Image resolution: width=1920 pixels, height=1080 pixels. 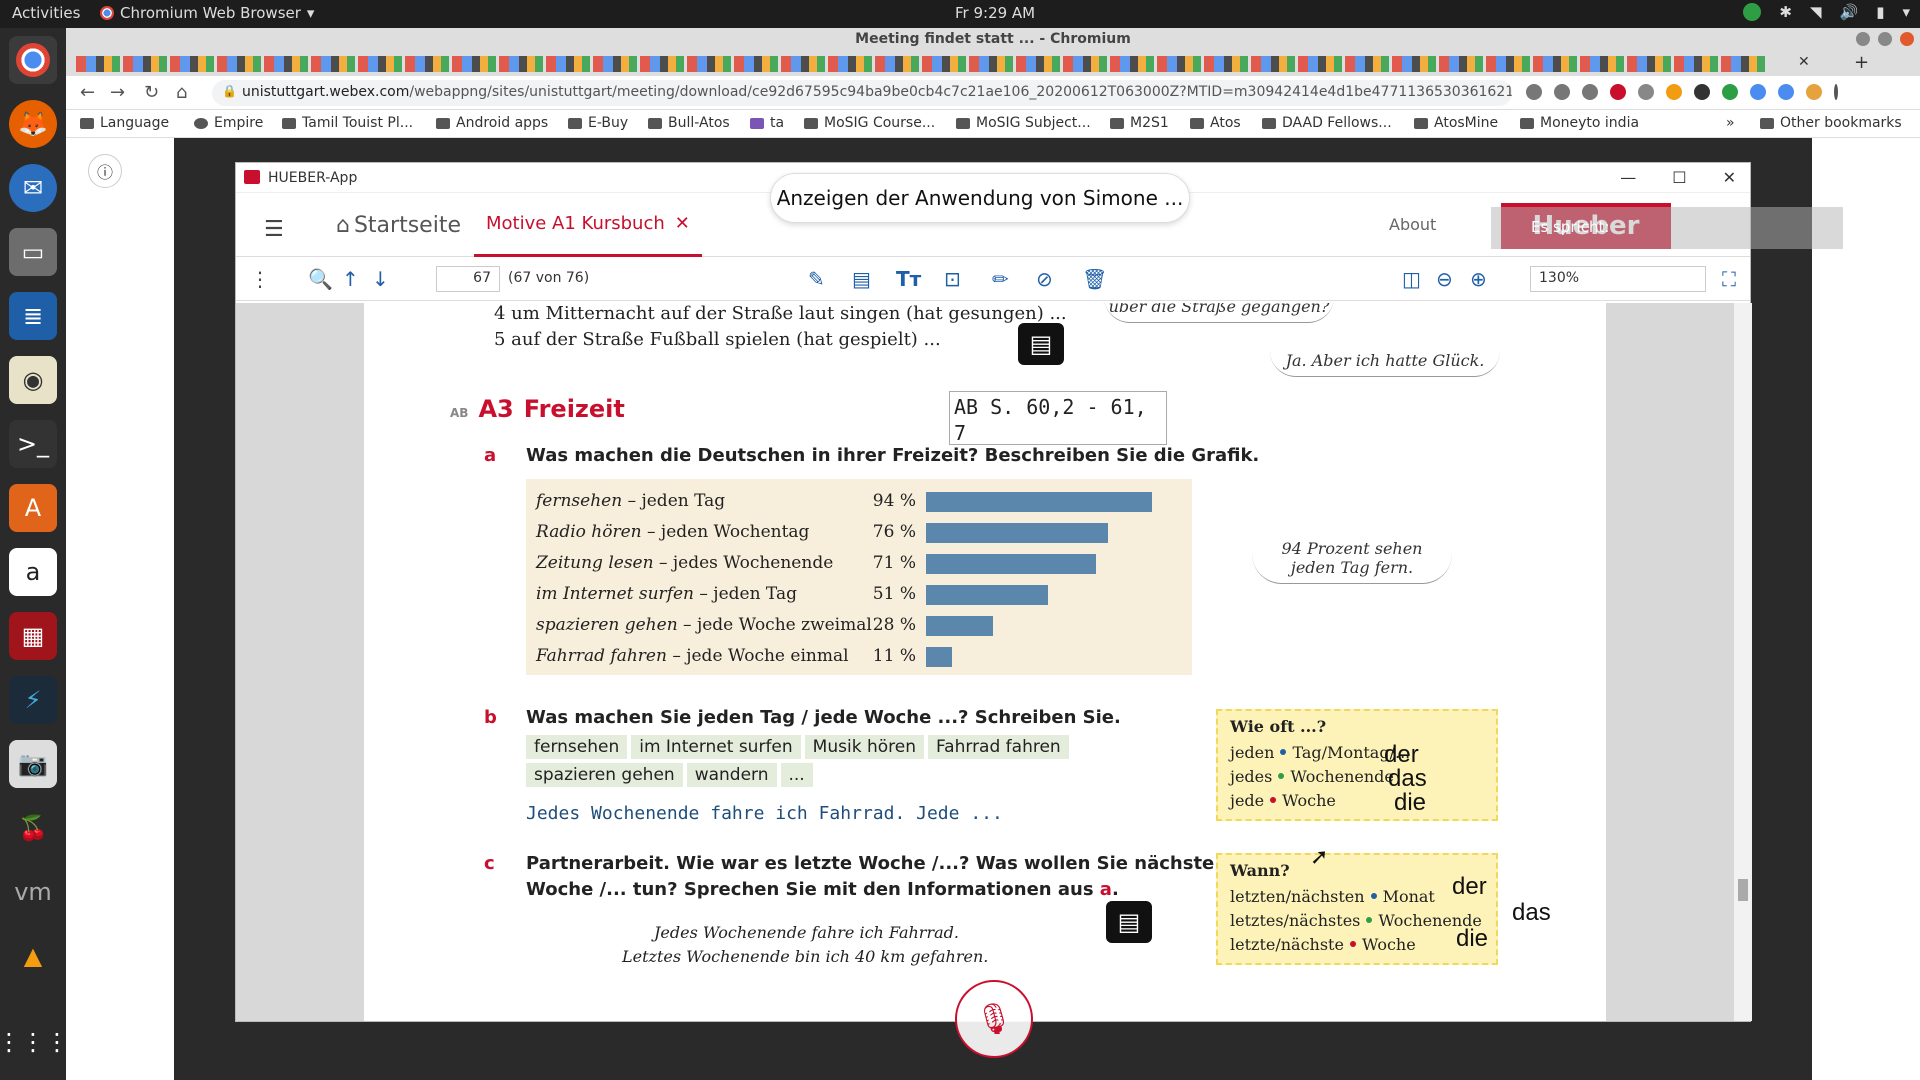 I want to click on camera-icon: 📷, so click(x=33, y=764).